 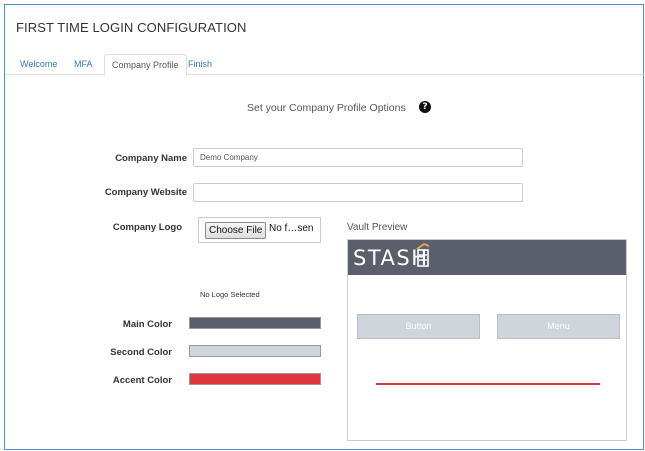 What do you see at coordinates (147, 324) in the screenshot?
I see `main-color-label: Main Color` at bounding box center [147, 324].